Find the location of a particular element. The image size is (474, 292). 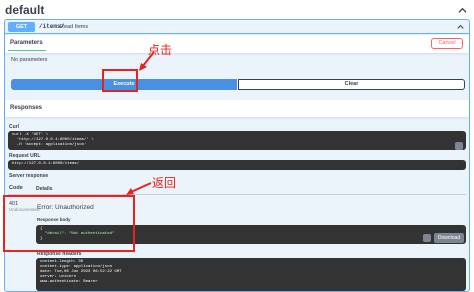

download-button: Download is located at coordinates (449, 238).